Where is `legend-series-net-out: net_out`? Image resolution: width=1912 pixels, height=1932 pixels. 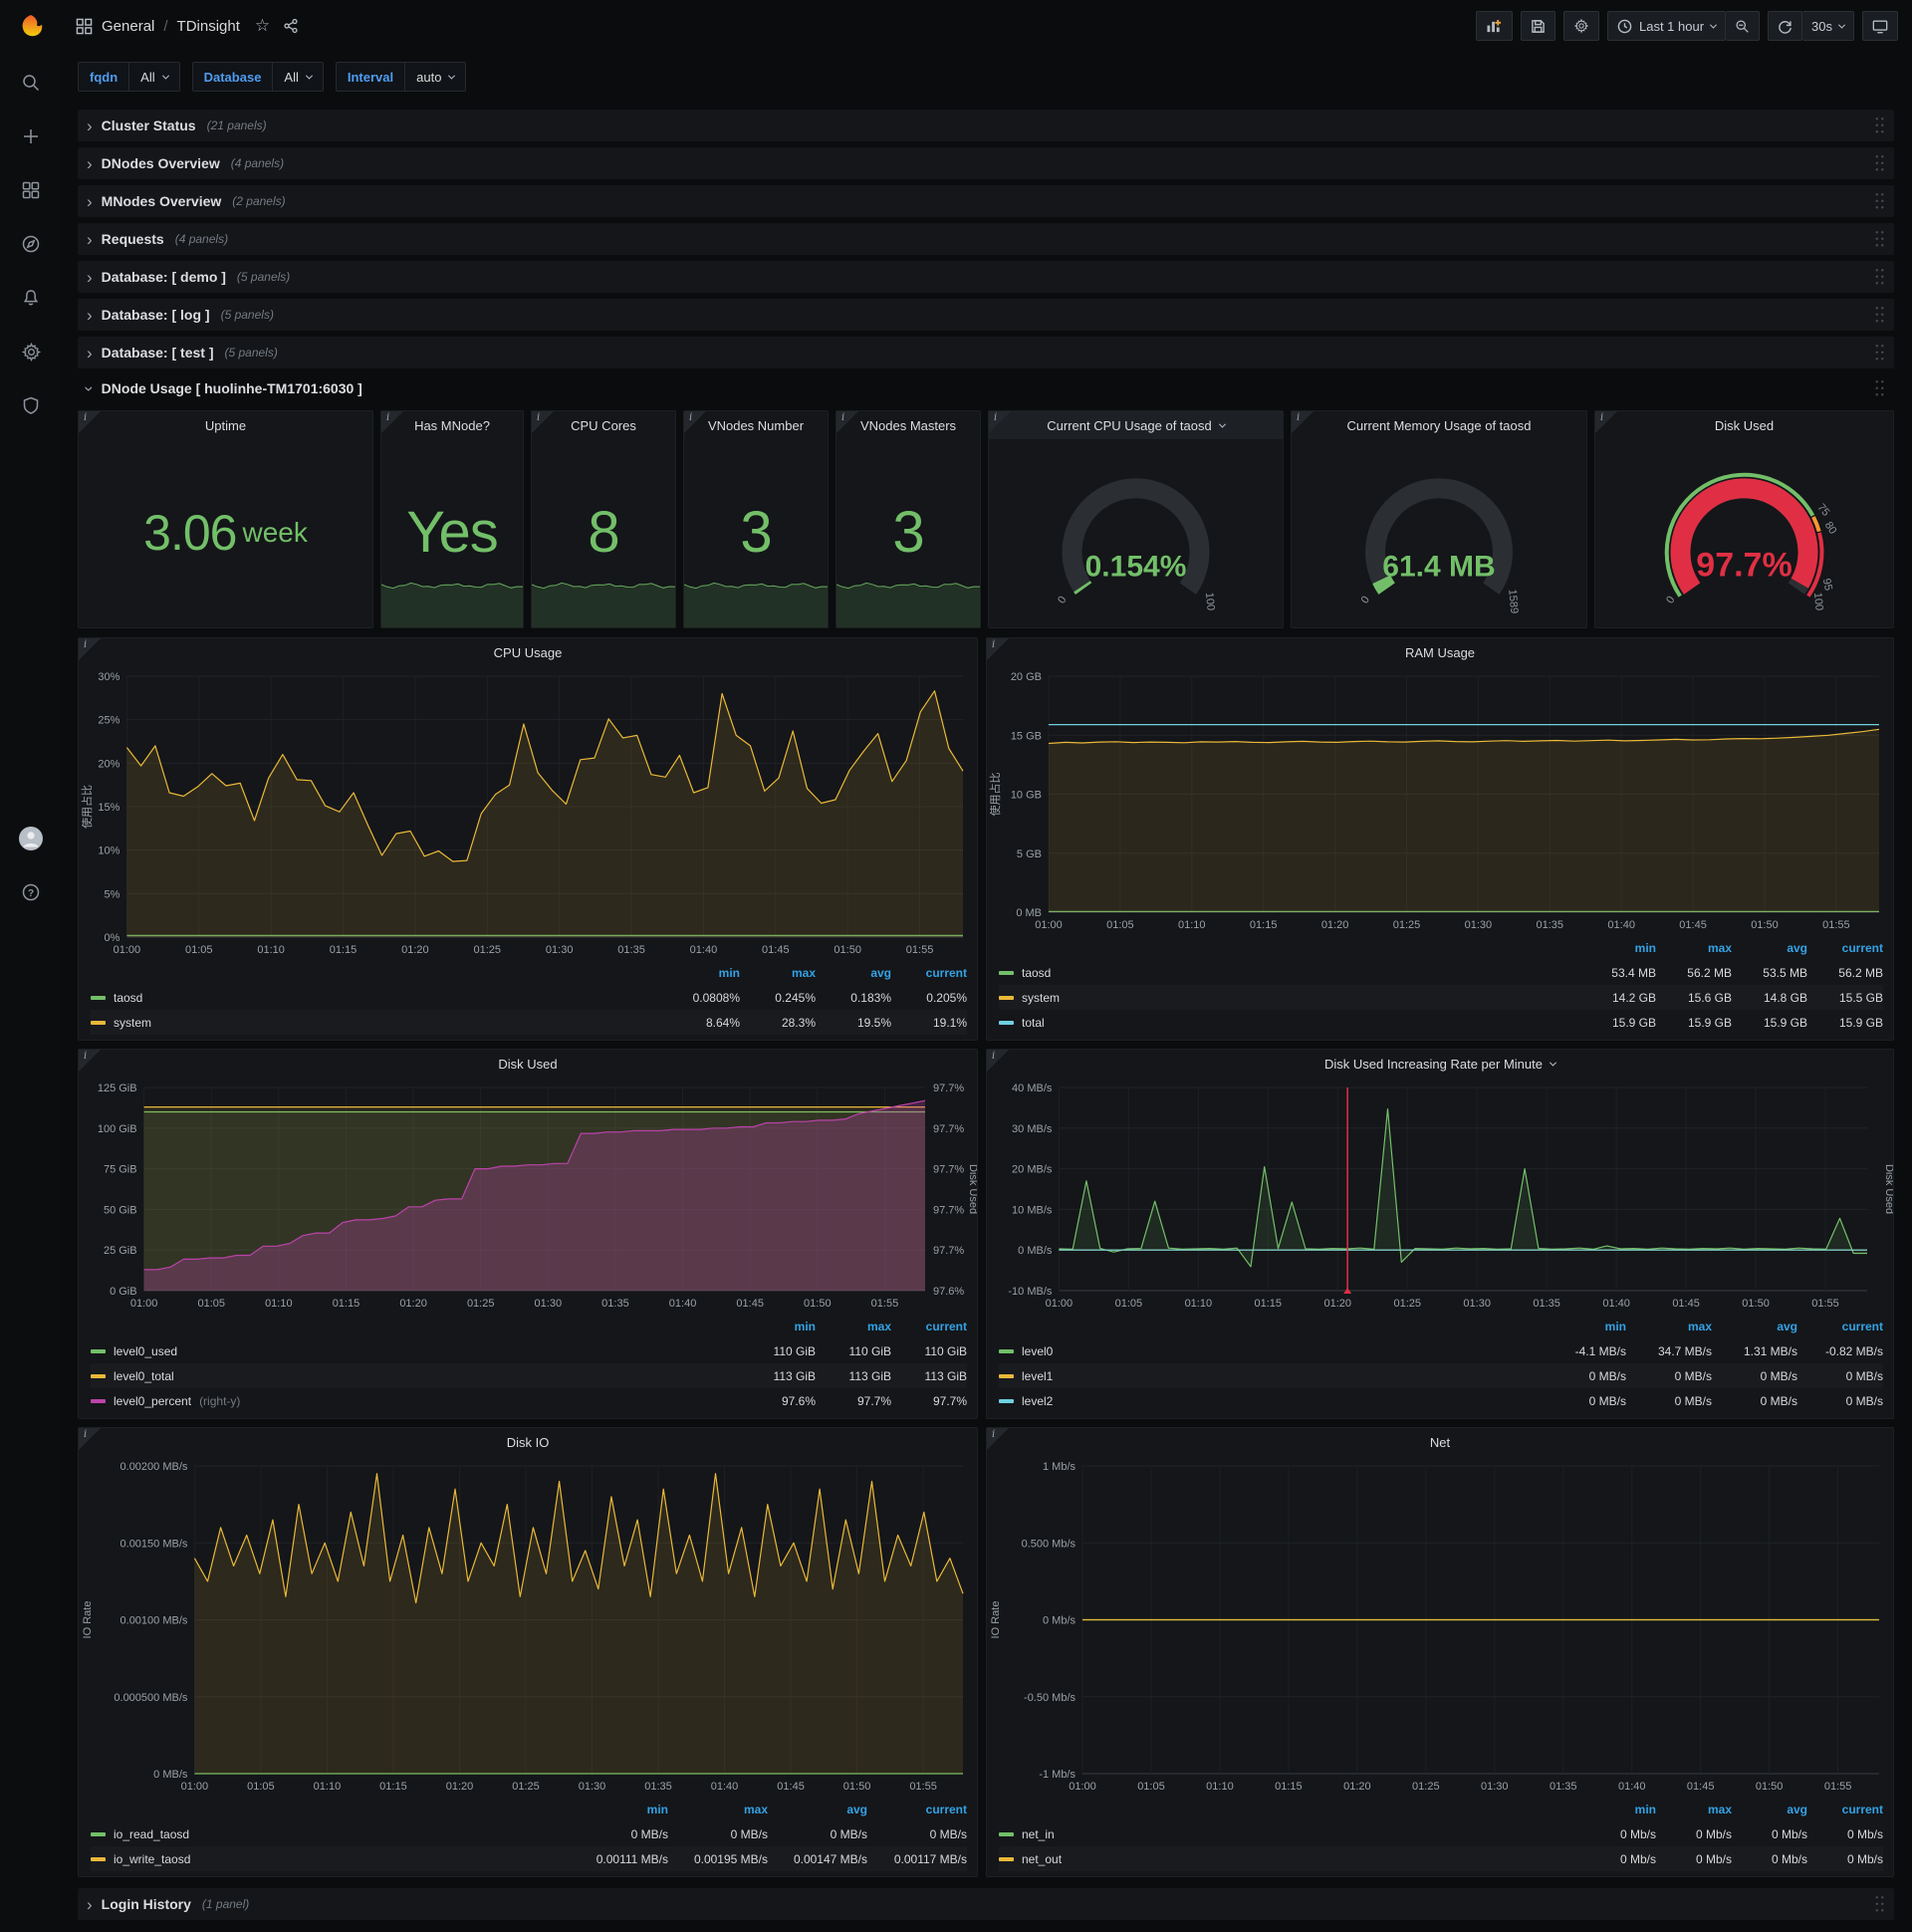 legend-series-net-out: net_out is located at coordinates (1289, 1859).